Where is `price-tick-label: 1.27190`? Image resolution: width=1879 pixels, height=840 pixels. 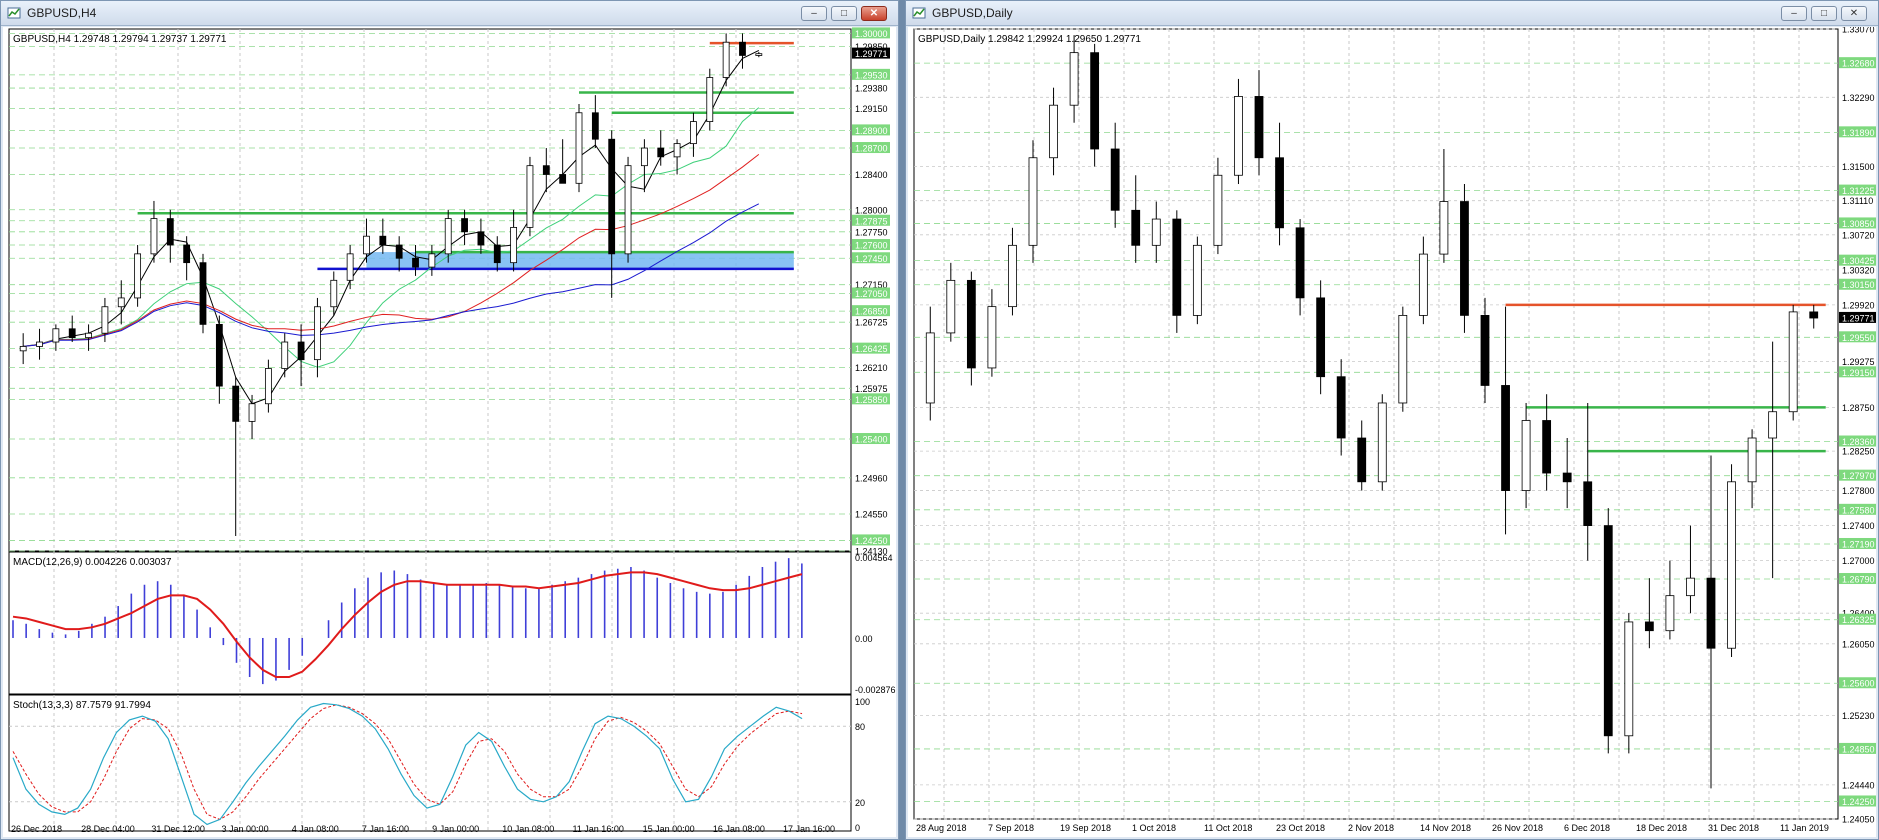
price-tick-label: 1.27190 is located at coordinates (1858, 544).